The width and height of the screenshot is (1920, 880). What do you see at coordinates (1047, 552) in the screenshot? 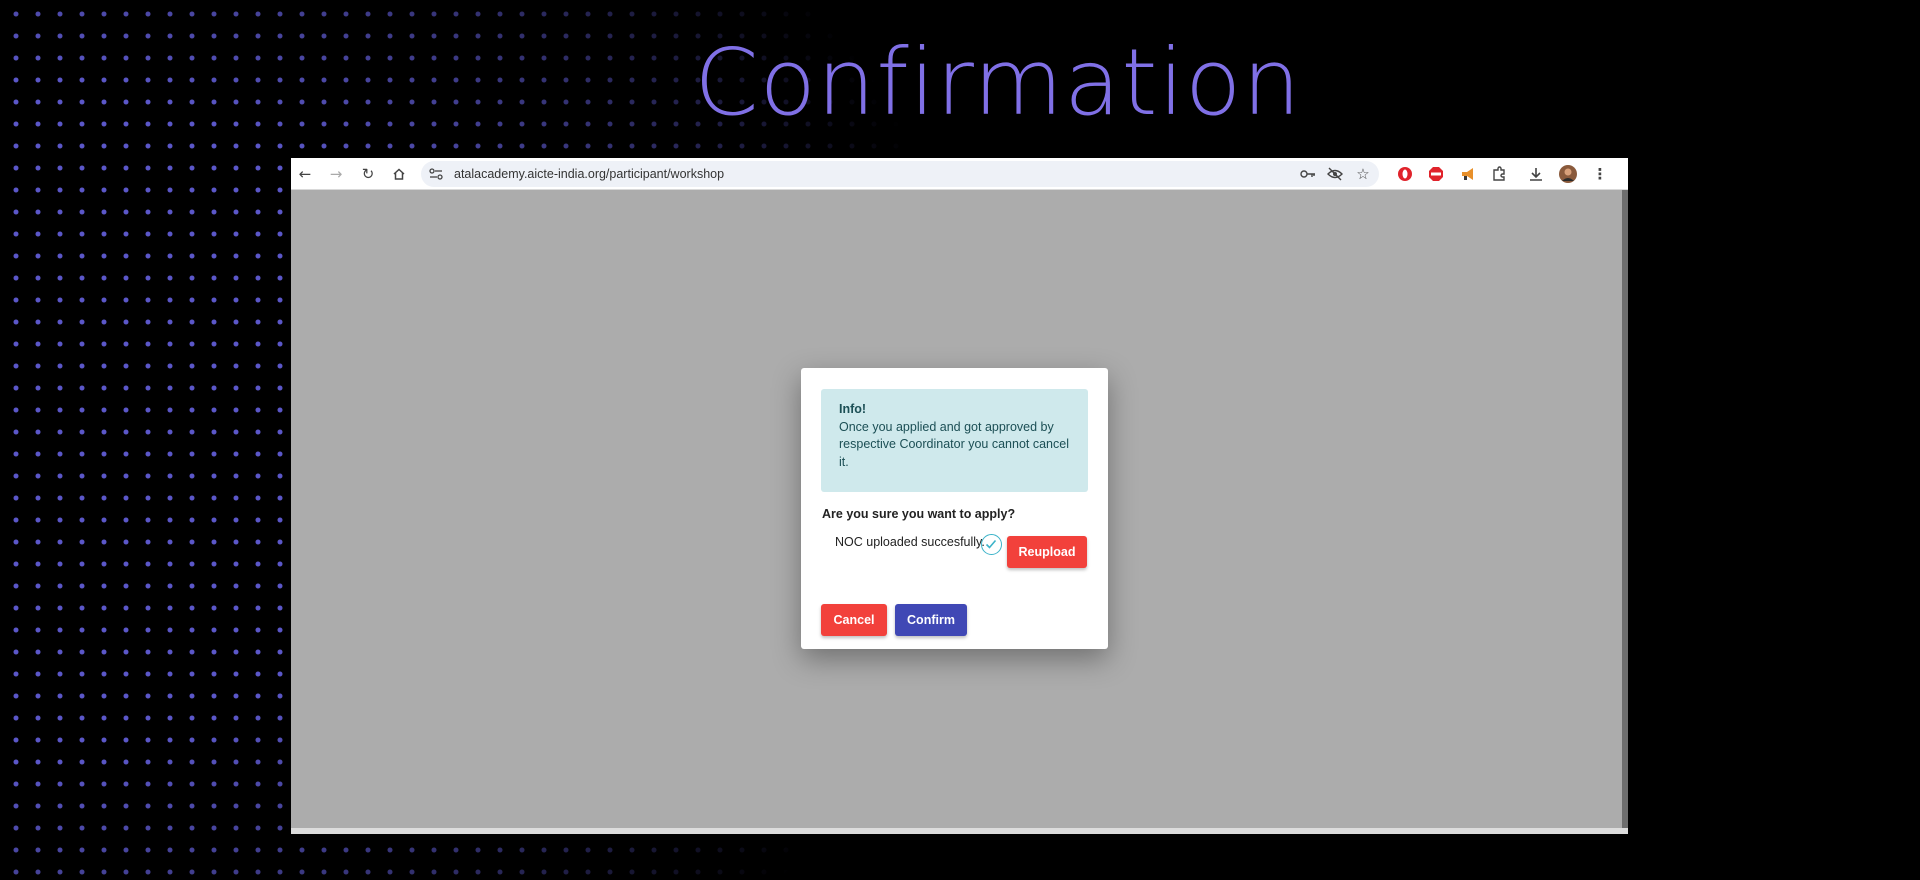
I see `reupload-button: Reupload` at bounding box center [1047, 552].